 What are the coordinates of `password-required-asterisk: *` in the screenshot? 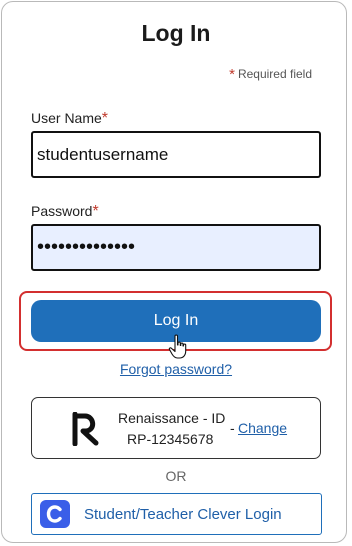 It's located at (95, 211).